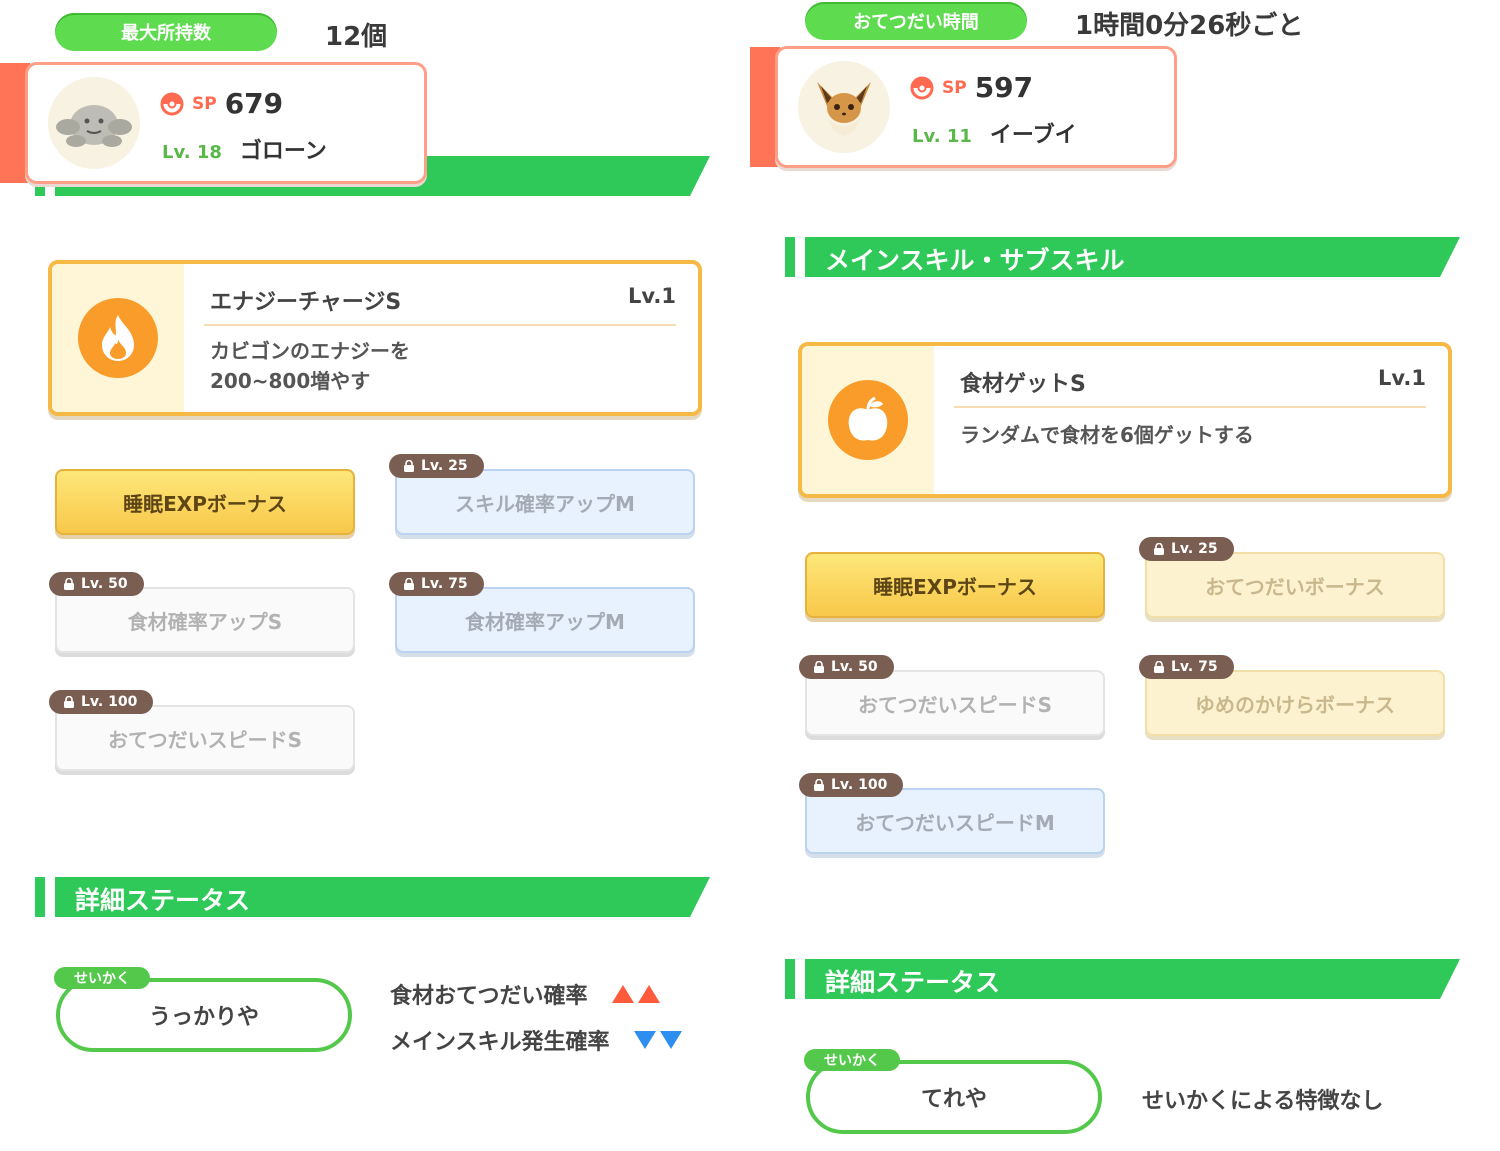  I want to click on pokemon-card: SP 597 Lv. 11 イーブイ, so click(976, 107).